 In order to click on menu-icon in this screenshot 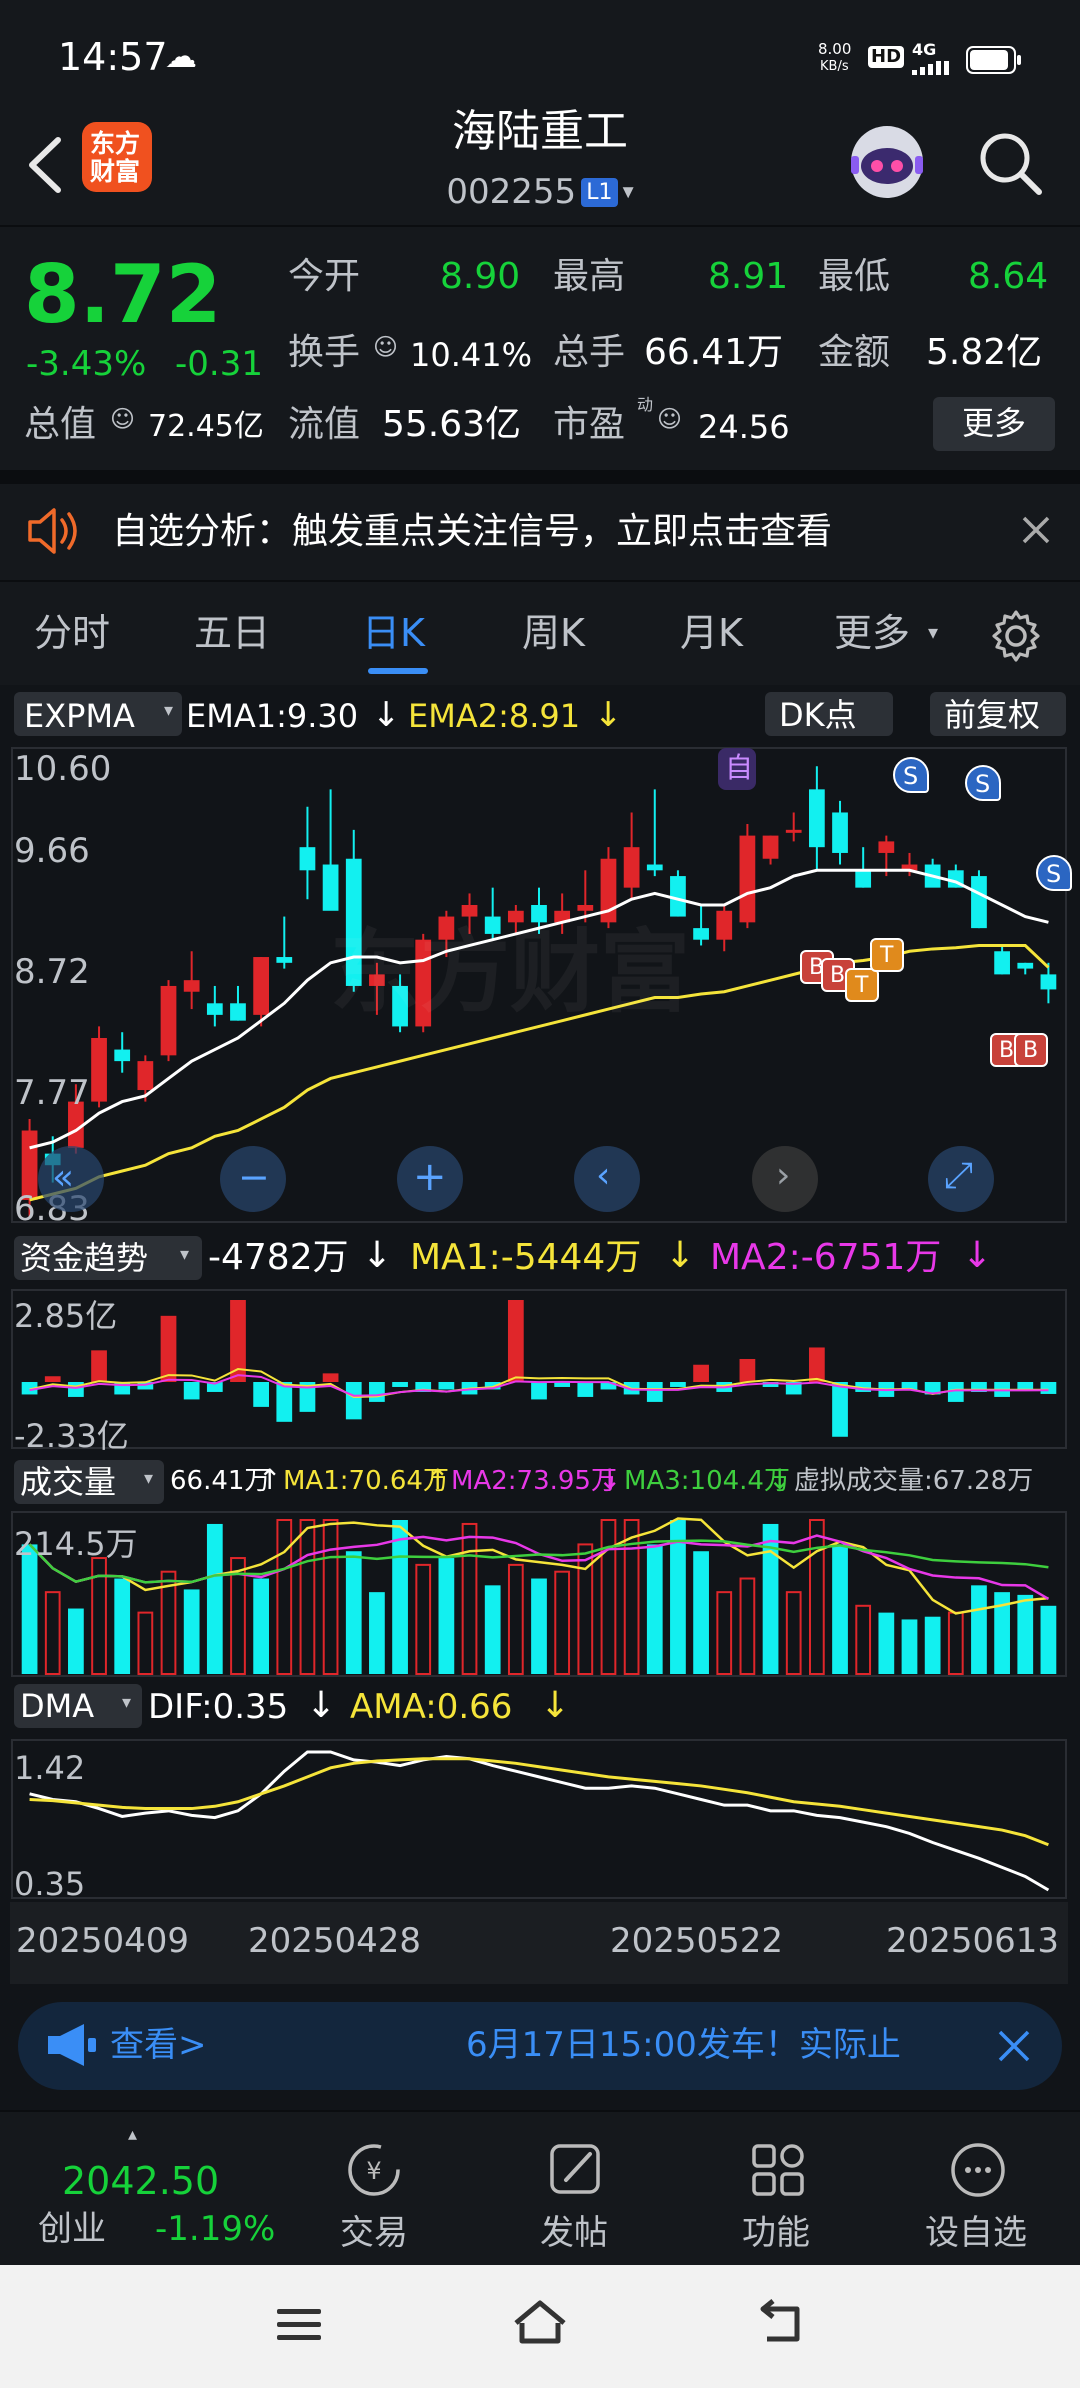, I will do `click(299, 2325)`.